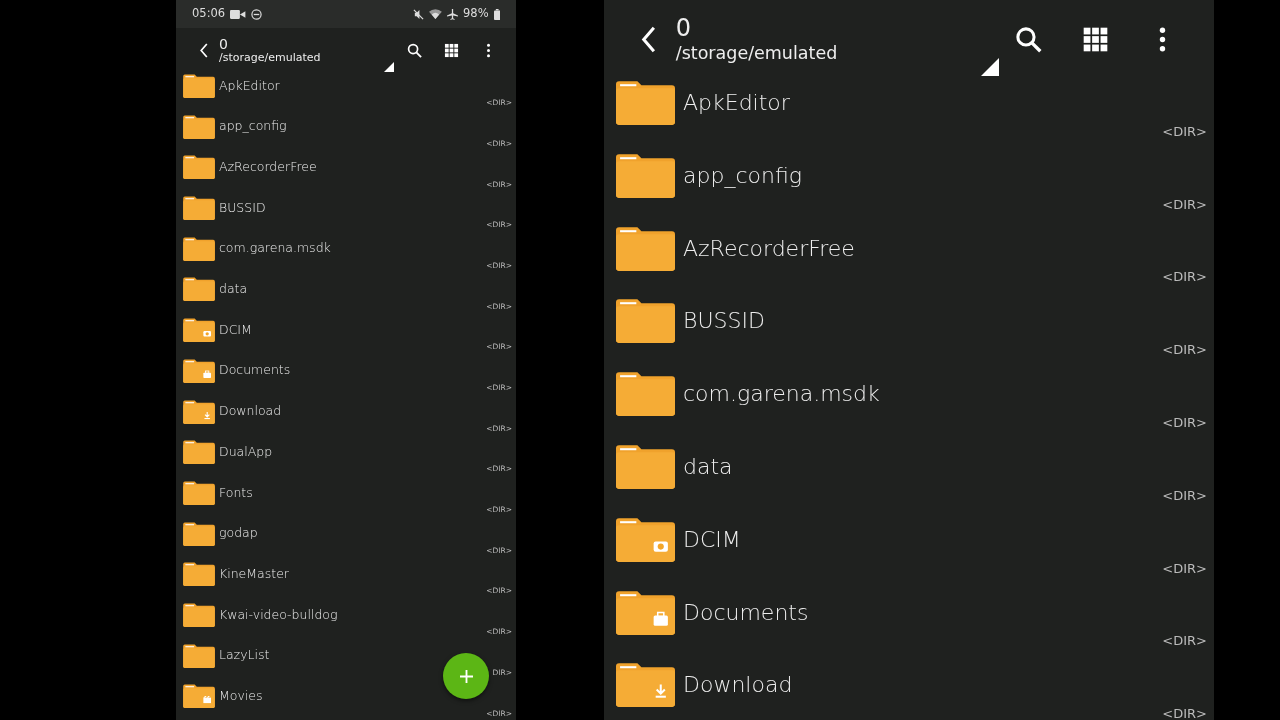  Describe the element at coordinates (909, 114) in the screenshot. I see `folder-row: ApkEditor <DIR>` at that location.